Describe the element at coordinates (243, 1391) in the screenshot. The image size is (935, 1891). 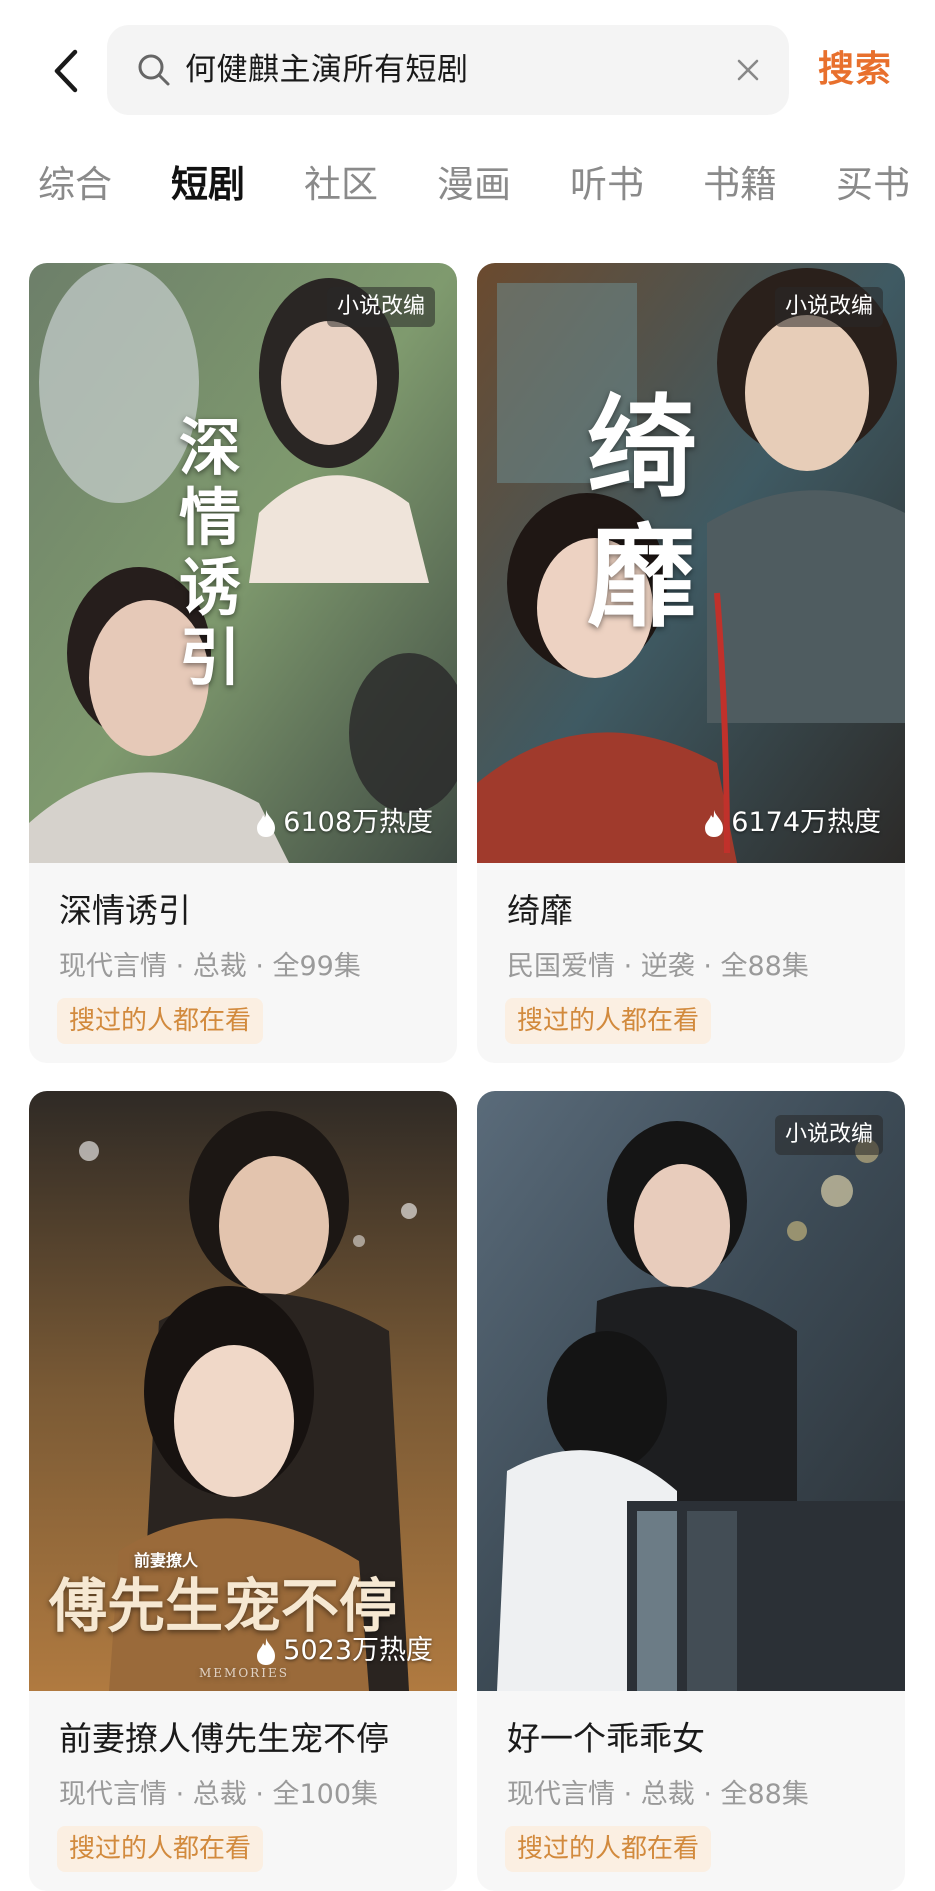
I see `drama-poster: 前妻撩人 傅先生宠不停 MEMORIES 5023万热度` at that location.